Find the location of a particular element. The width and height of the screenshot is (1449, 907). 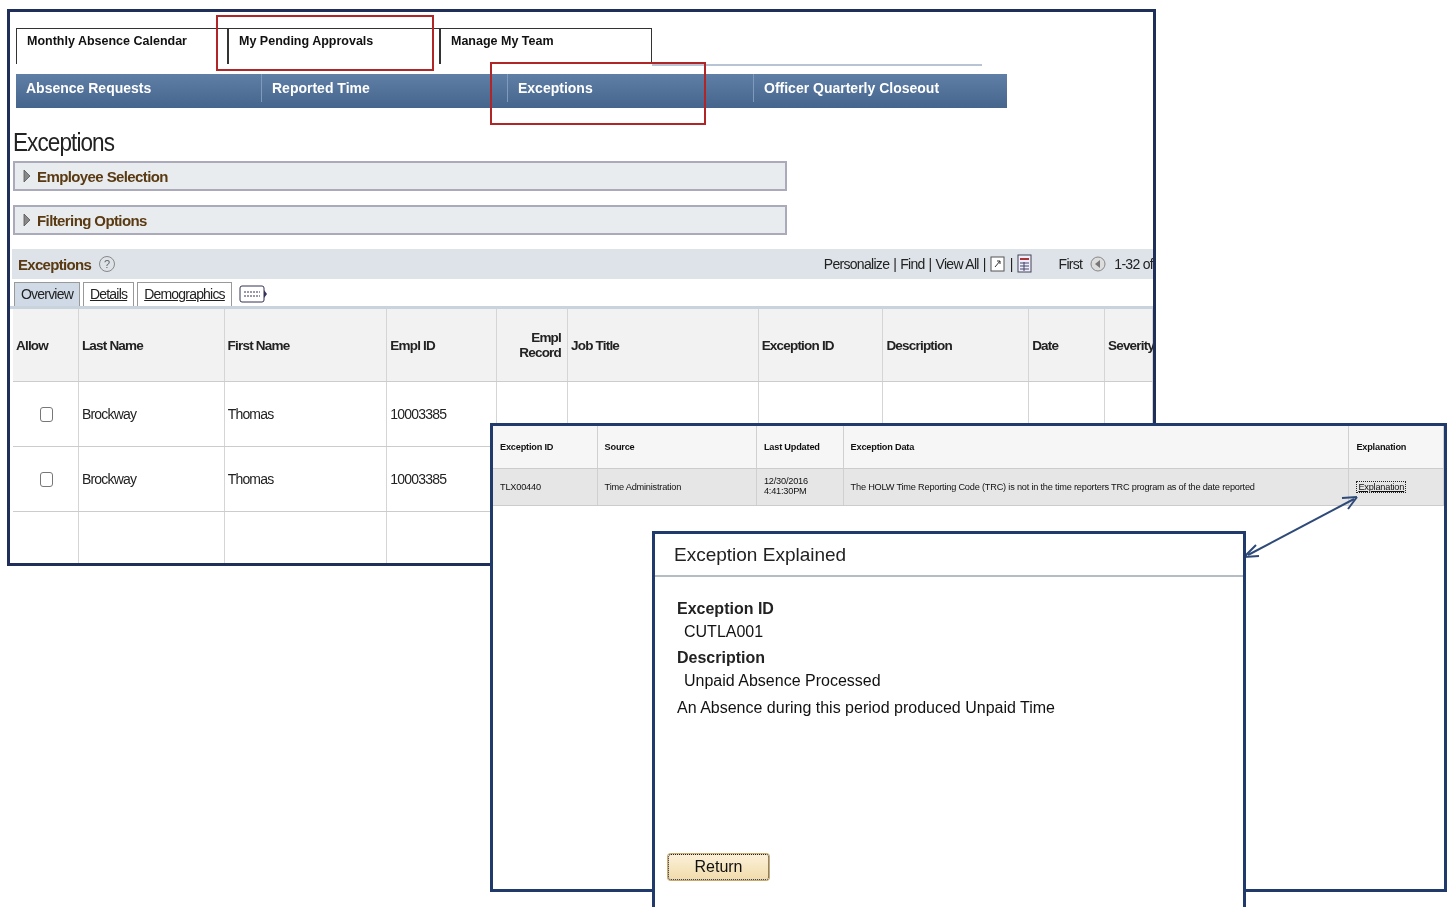

nav-item: Officer Quarterly Closeout is located at coordinates (877, 88).